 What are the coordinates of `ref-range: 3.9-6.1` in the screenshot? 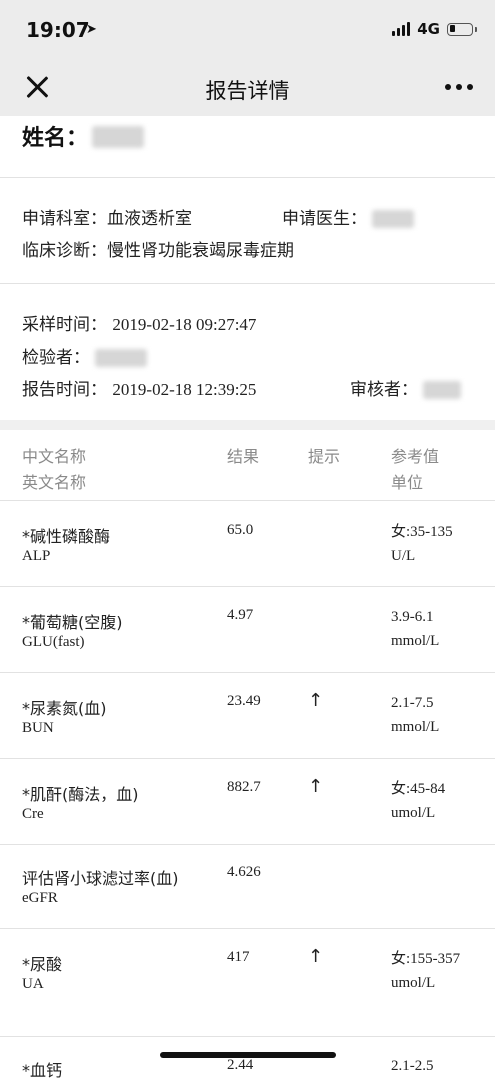 It's located at (412, 617).